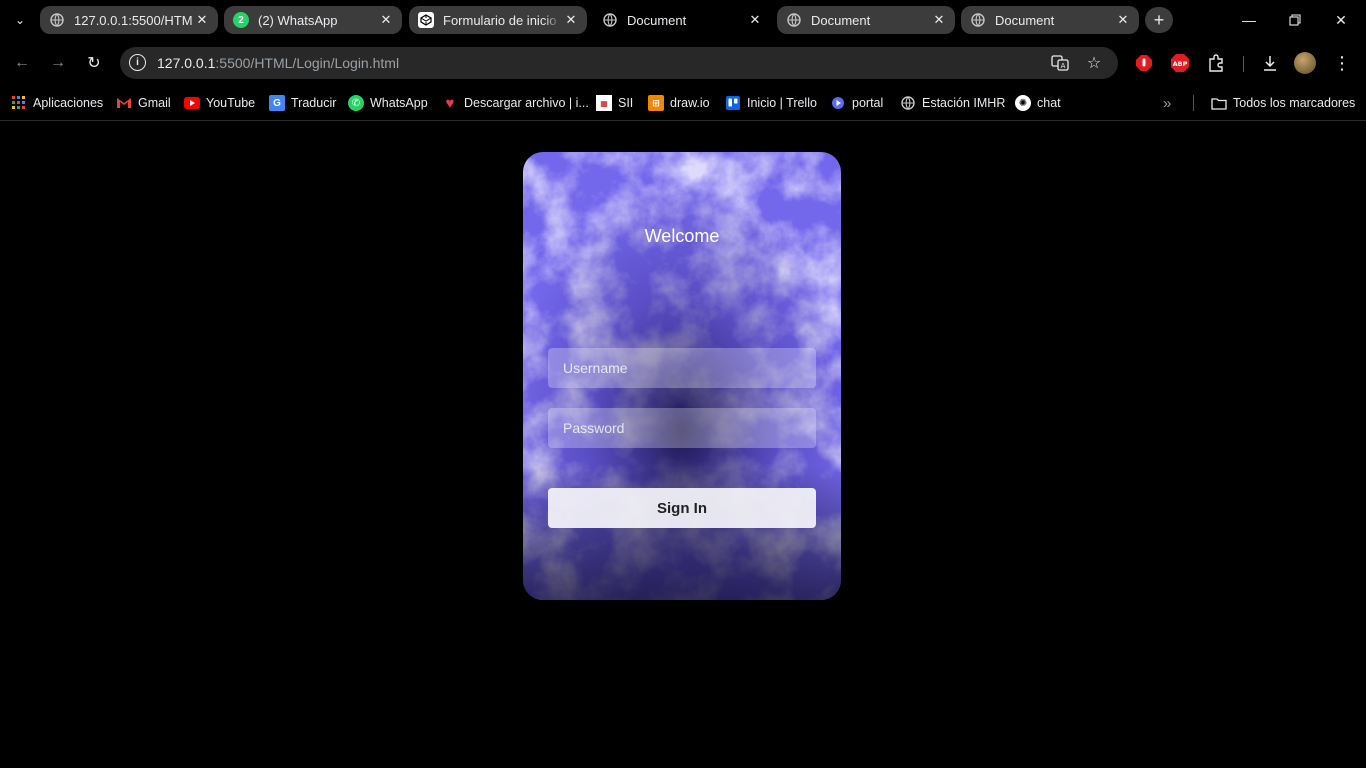 The image size is (1366, 768). What do you see at coordinates (192, 103) in the screenshot?
I see `youtube-icon` at bounding box center [192, 103].